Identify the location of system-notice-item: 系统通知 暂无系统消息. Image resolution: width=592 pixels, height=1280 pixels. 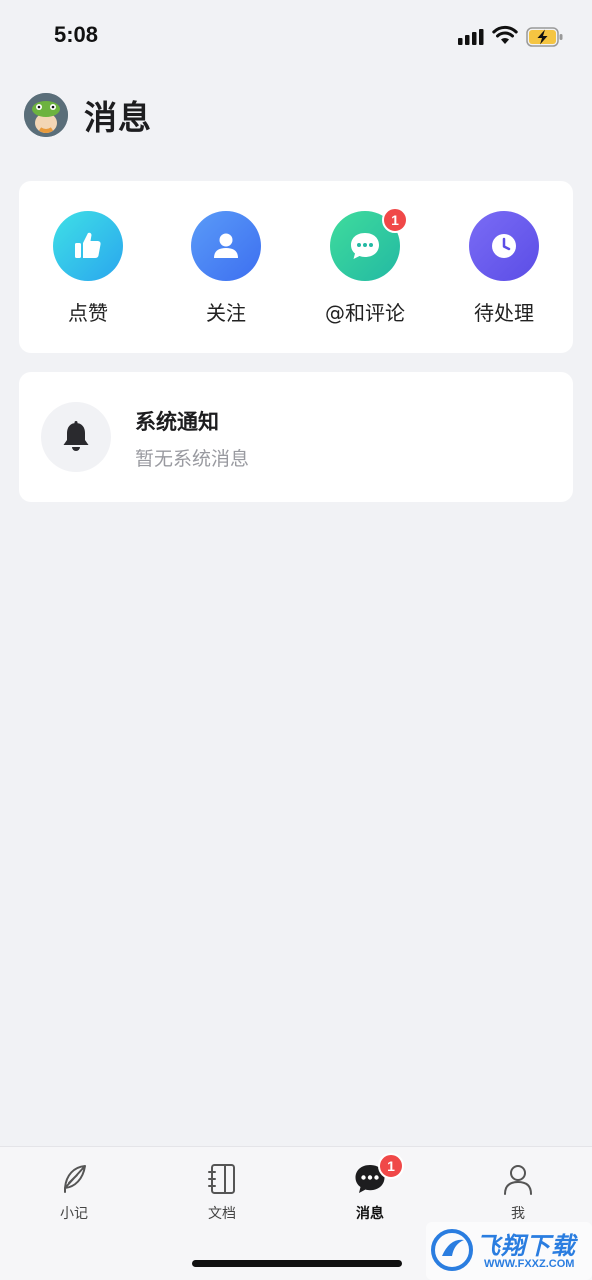
(296, 437).